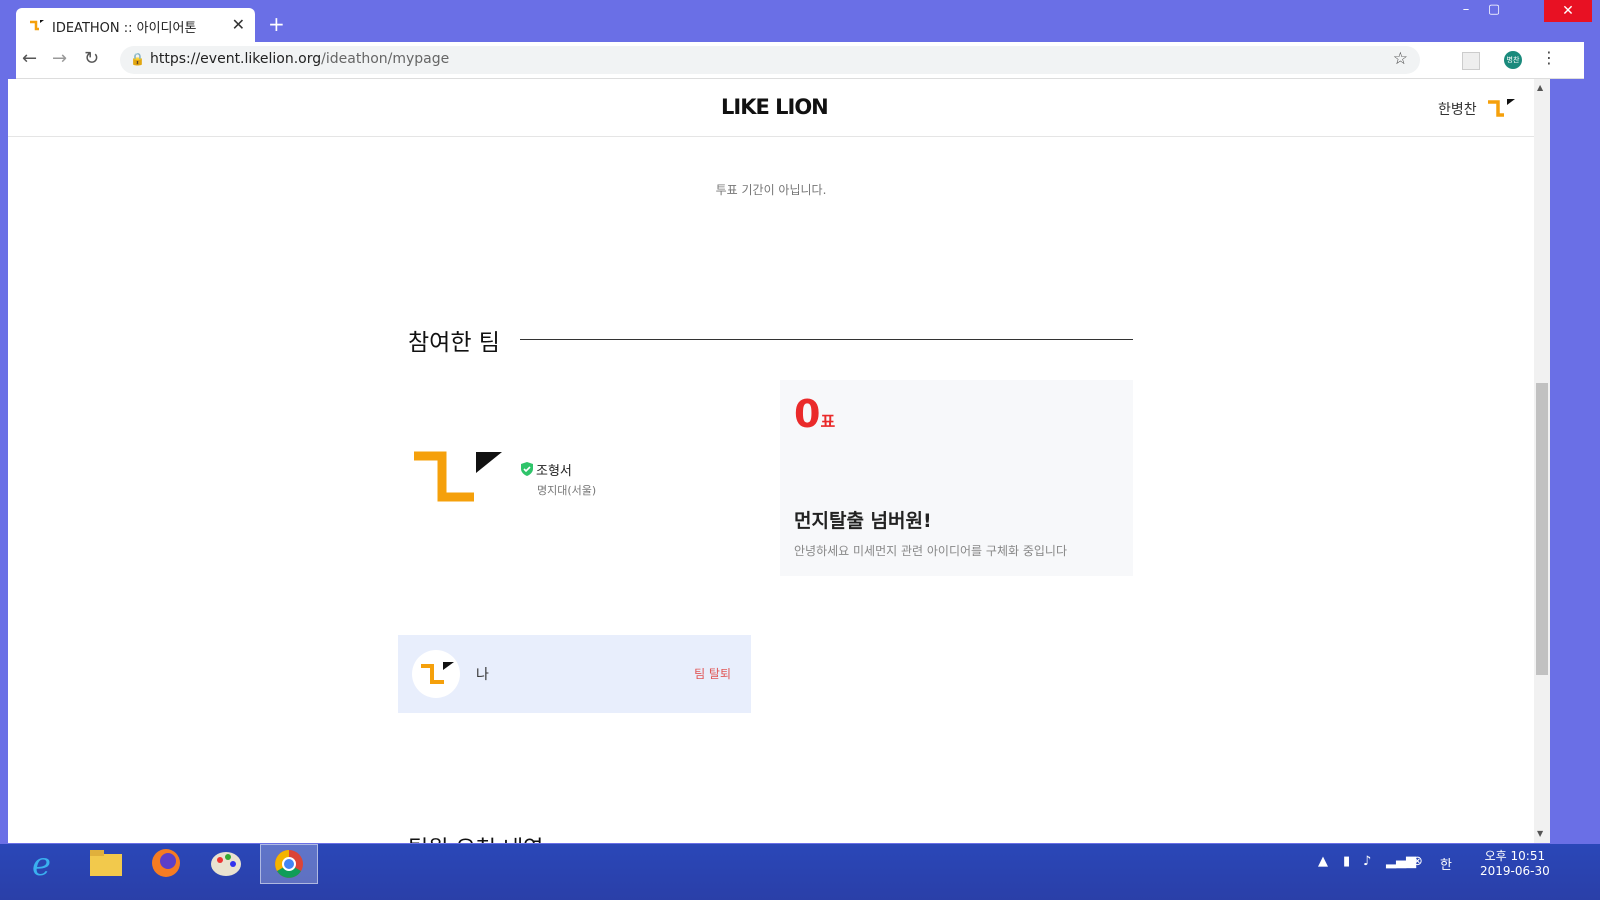  What do you see at coordinates (1549, 57) in the screenshot?
I see `browser-menu-icon: ⋮` at bounding box center [1549, 57].